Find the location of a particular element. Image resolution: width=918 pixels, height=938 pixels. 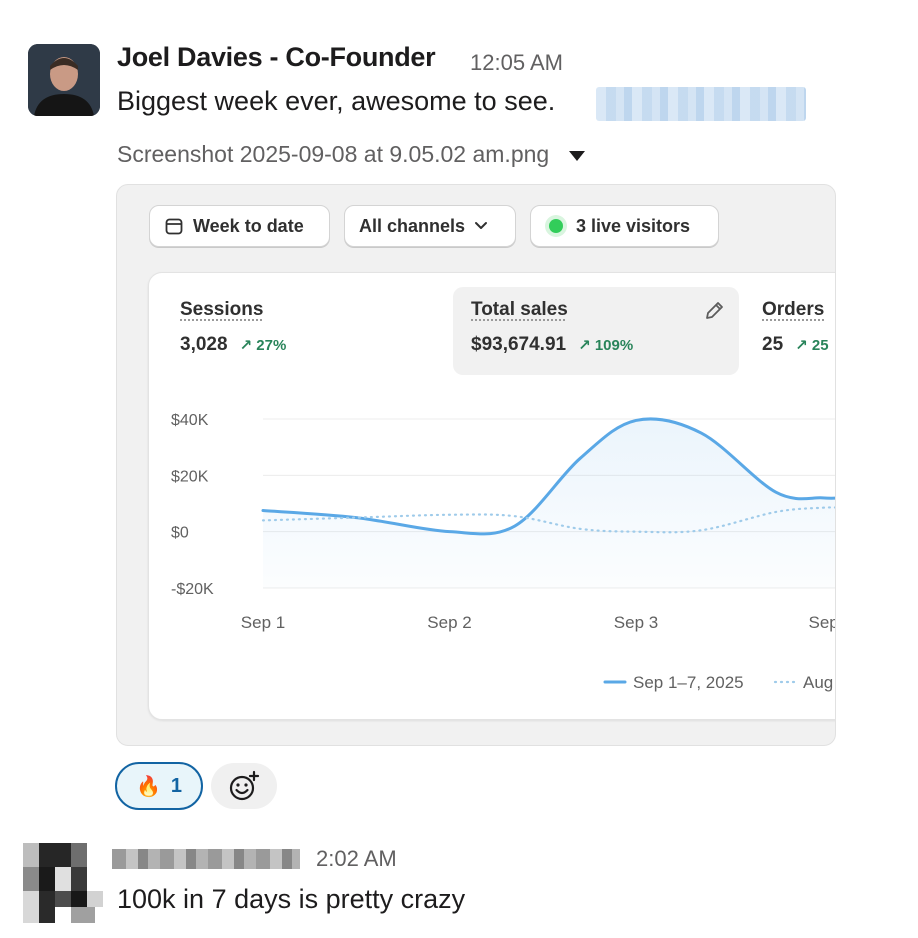

y-tick-label: $0 is located at coordinates (180, 533).